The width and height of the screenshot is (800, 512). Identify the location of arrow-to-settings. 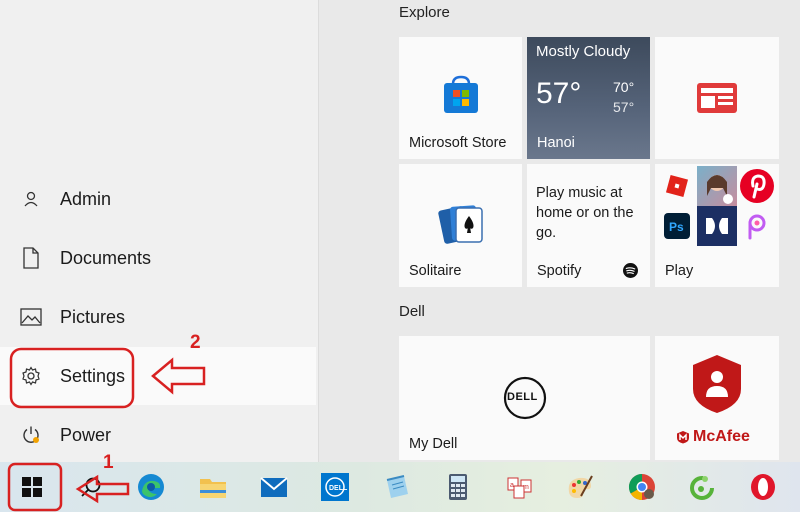
(178, 376).